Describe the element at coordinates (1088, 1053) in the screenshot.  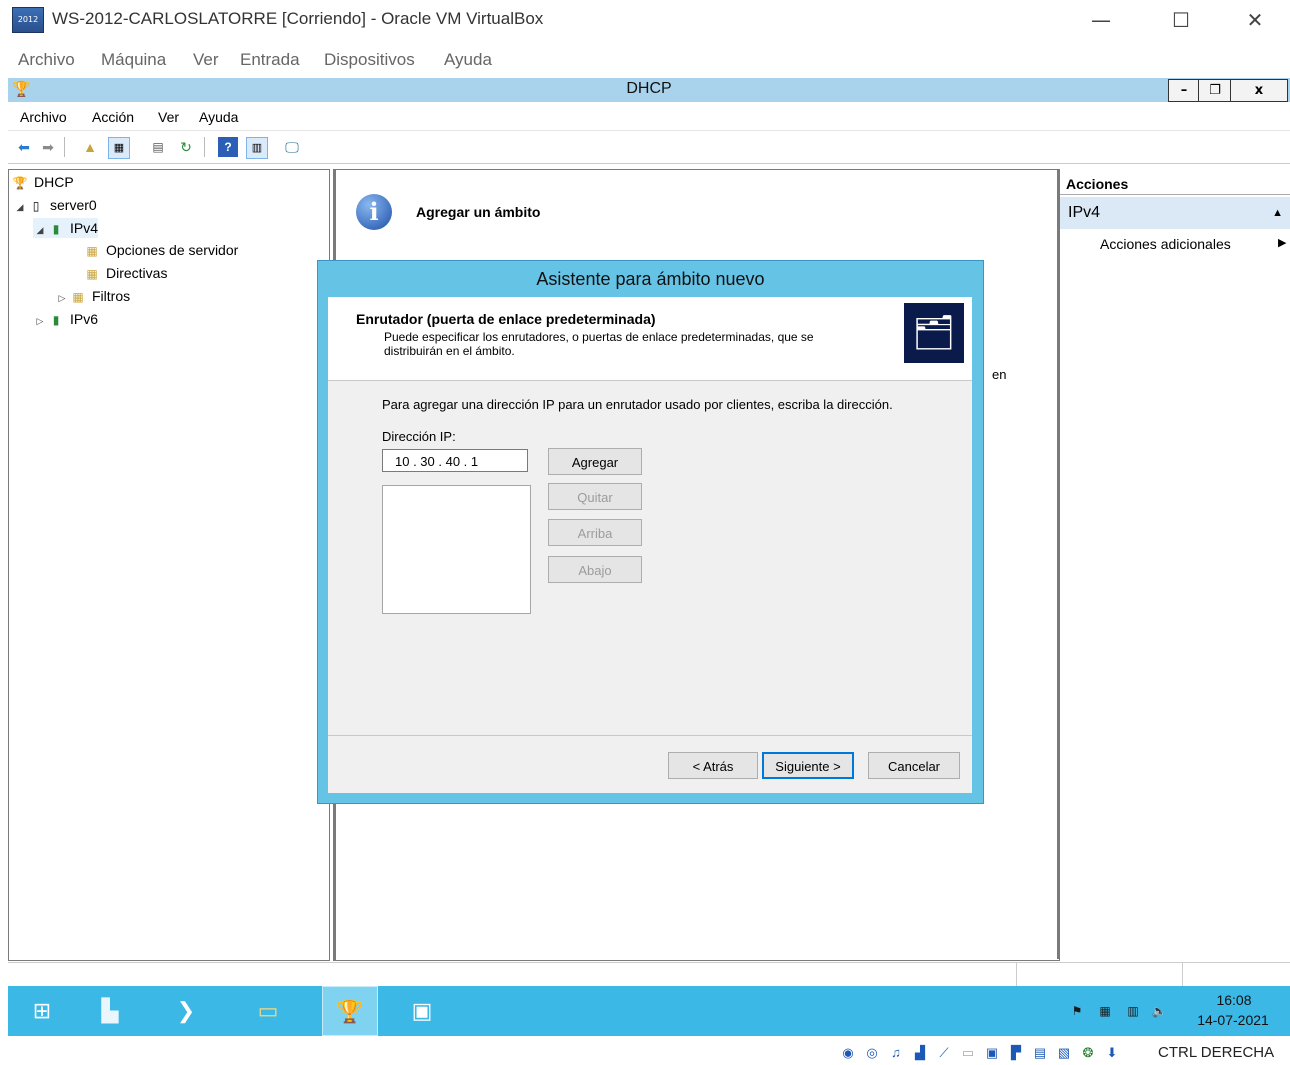
I see `mouse-integration-icon: ❂` at that location.